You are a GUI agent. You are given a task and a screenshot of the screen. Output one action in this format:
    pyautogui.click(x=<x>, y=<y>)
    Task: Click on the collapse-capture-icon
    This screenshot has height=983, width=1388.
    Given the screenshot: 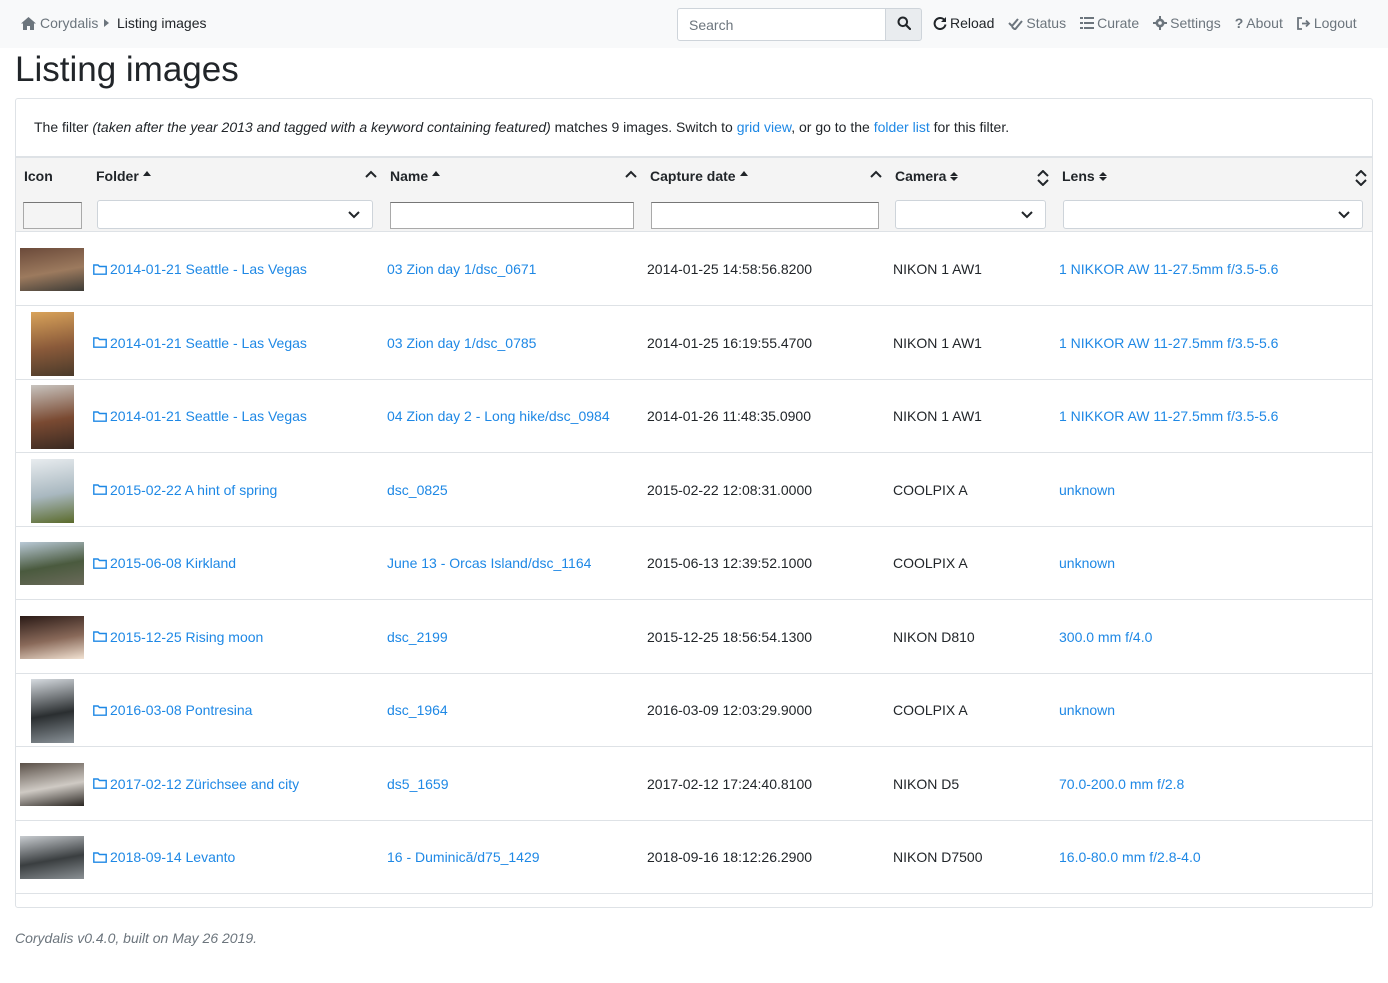 What is the action you would take?
    pyautogui.click(x=876, y=174)
    